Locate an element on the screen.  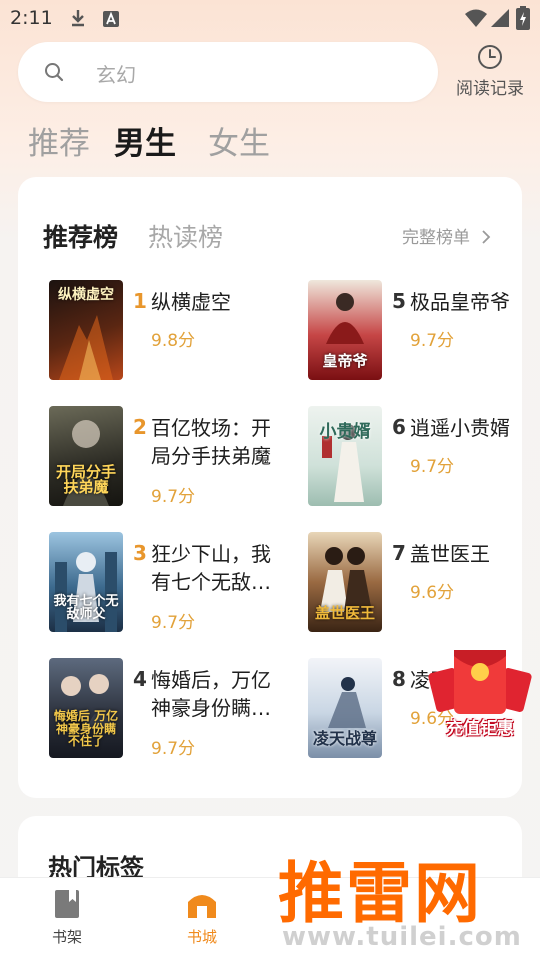
cover-title: 悔婚后 万亿神豪身份瞒不住了 is located at coordinates (86, 729).